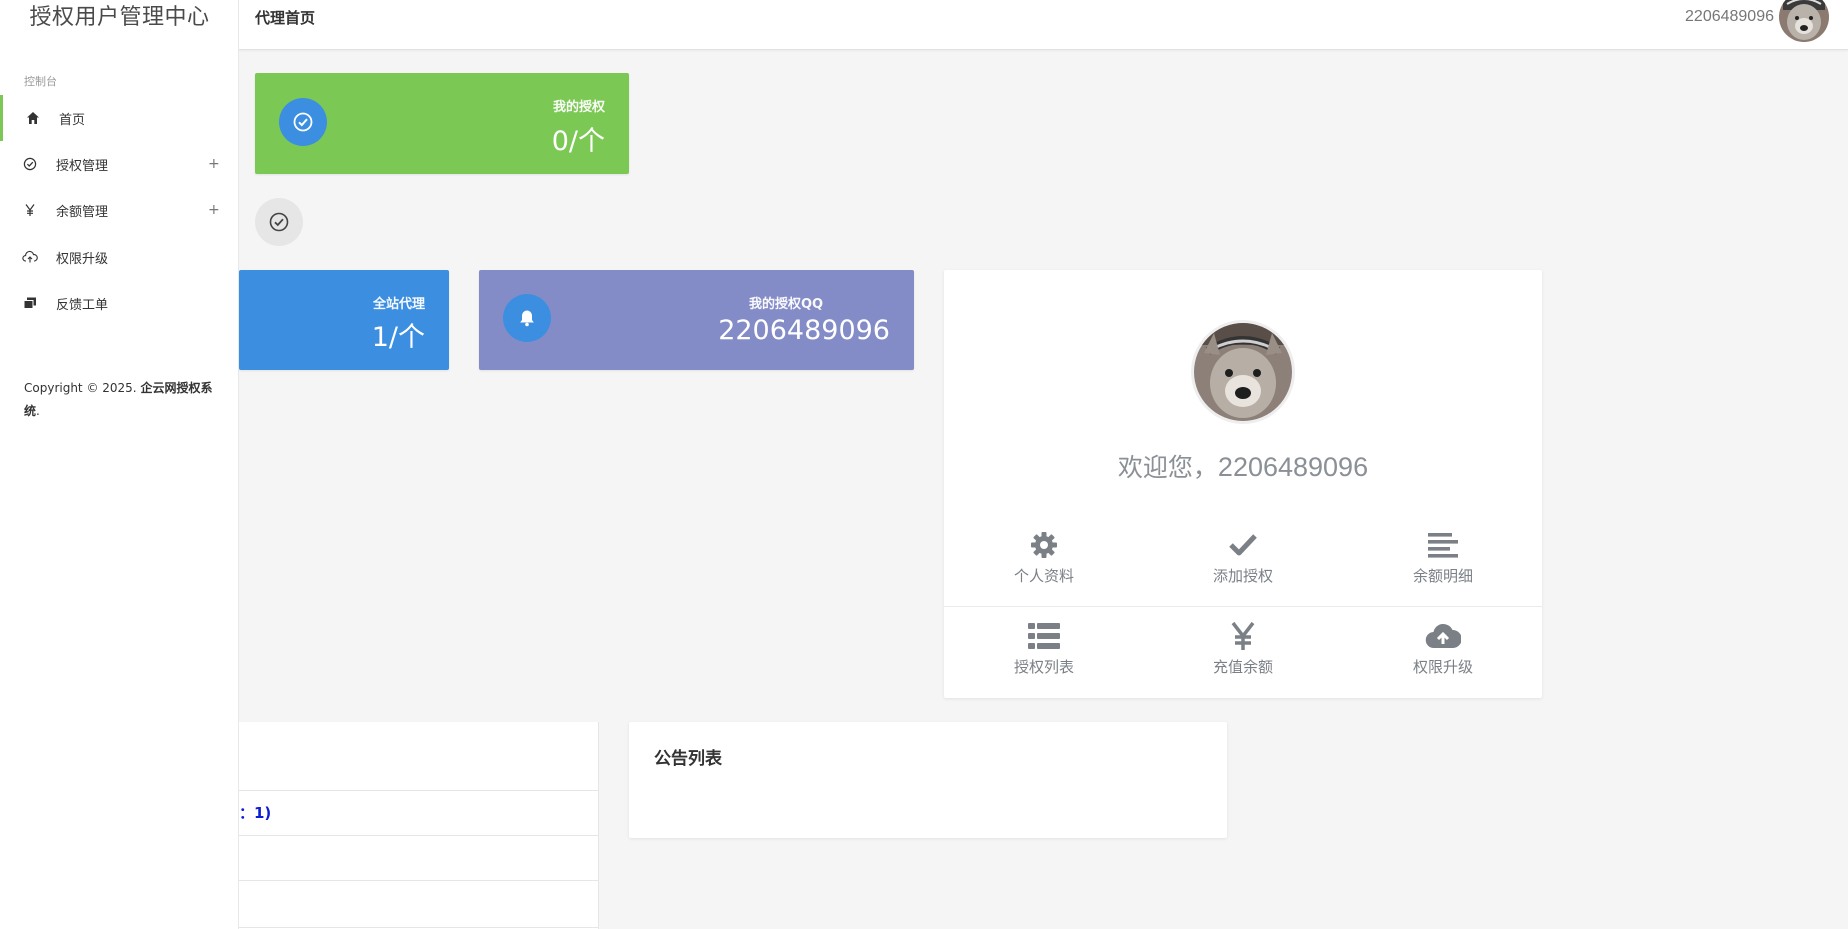  I want to click on card-label: 我的授权QQ, so click(786, 304).